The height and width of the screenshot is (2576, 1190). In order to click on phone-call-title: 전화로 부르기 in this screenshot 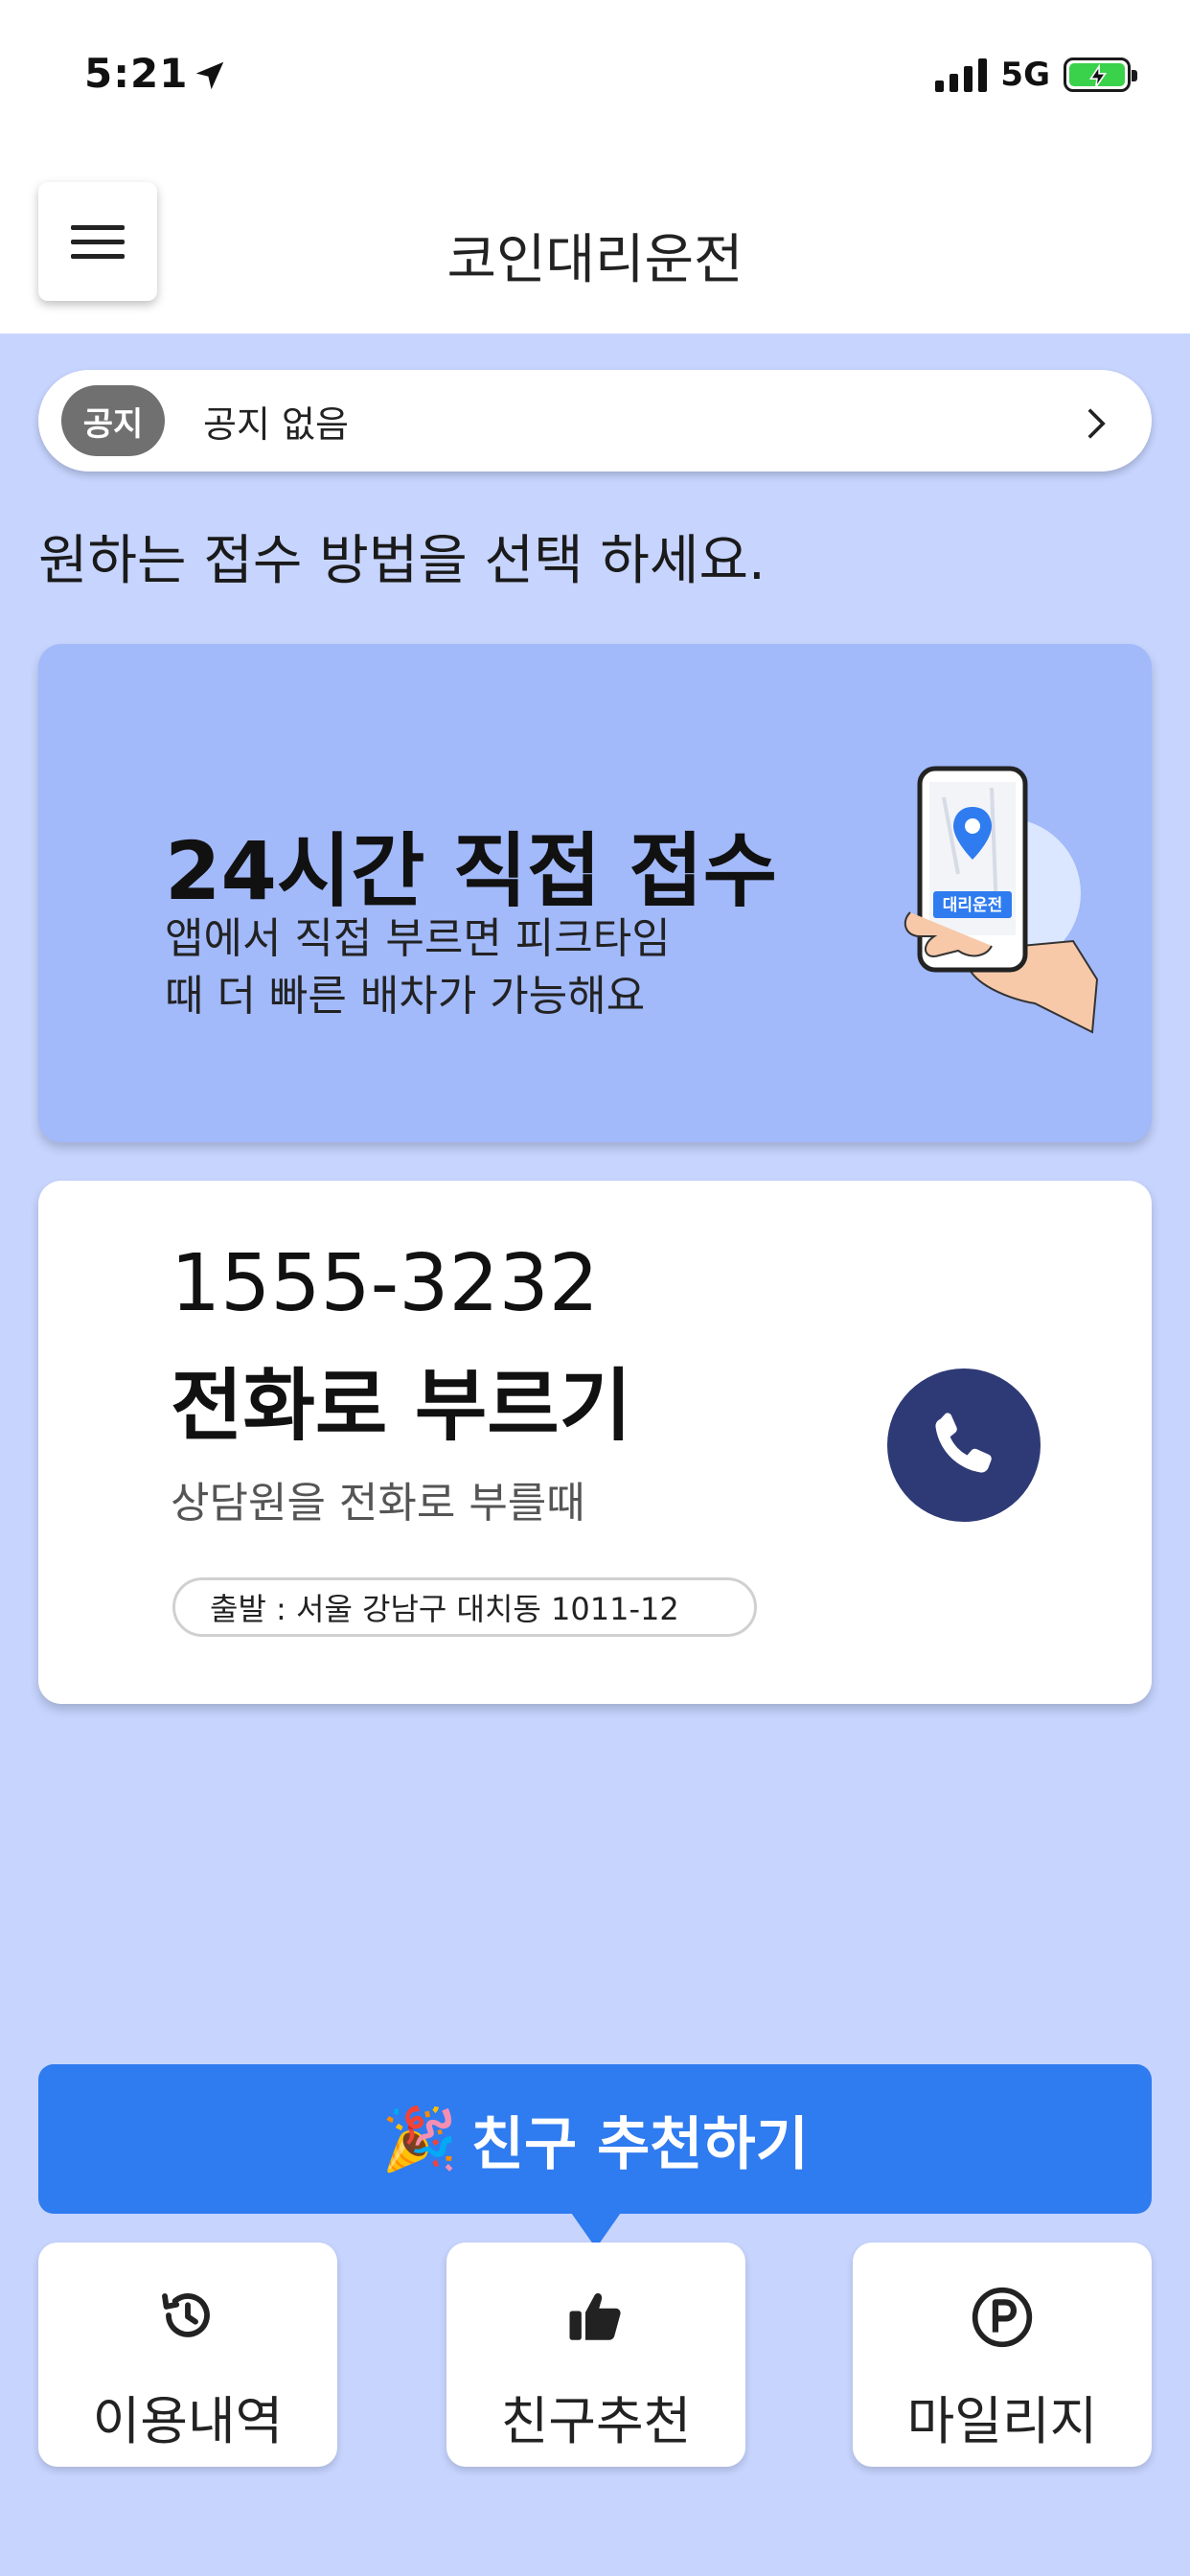, I will do `click(402, 1406)`.